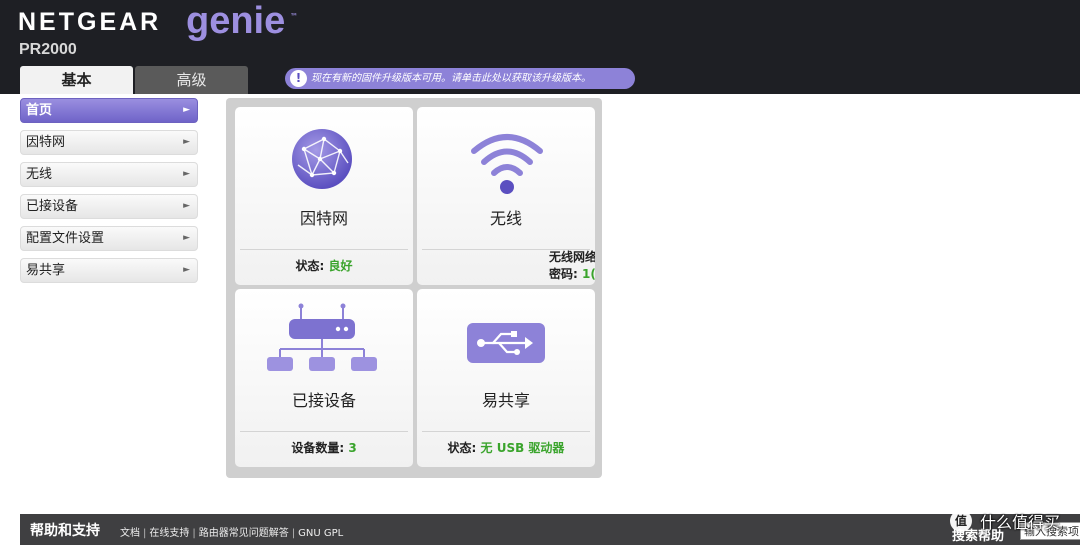  What do you see at coordinates (505, 218) in the screenshot?
I see `tile-title: 无线` at bounding box center [505, 218].